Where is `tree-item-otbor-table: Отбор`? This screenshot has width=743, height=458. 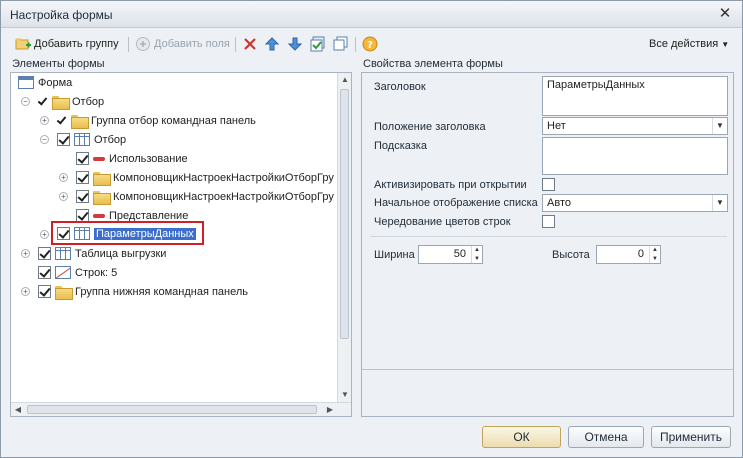 tree-item-otbor-table: Отбор is located at coordinates (91, 139).